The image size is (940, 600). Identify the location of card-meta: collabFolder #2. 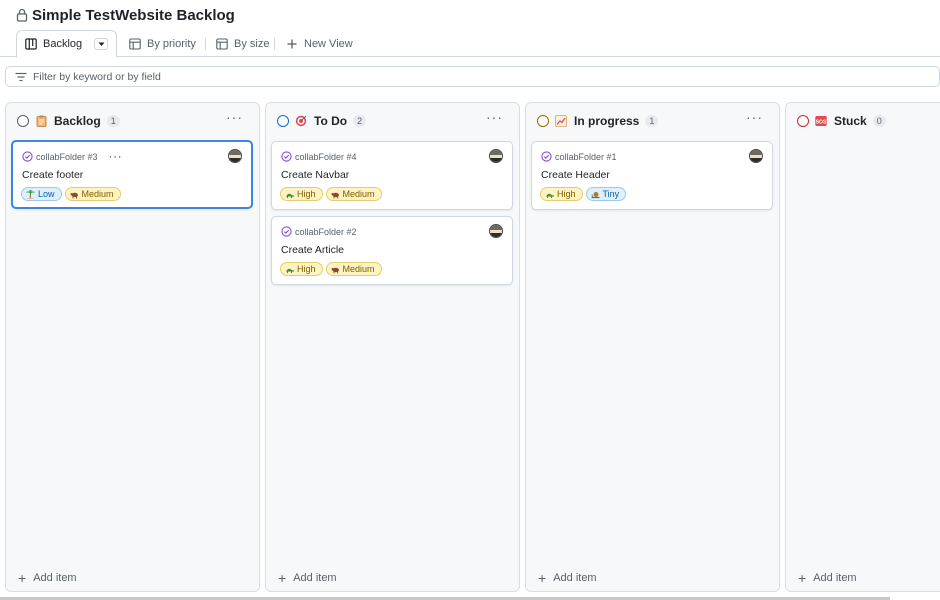
(319, 231).